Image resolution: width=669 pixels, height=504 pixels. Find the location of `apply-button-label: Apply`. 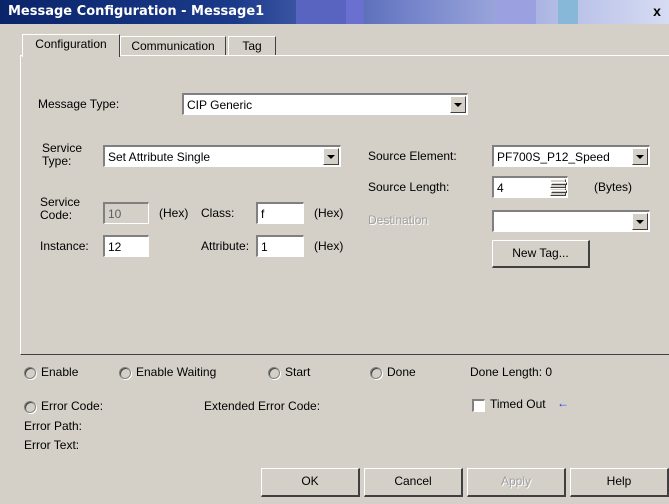

apply-button-label: Apply is located at coordinates (516, 481).